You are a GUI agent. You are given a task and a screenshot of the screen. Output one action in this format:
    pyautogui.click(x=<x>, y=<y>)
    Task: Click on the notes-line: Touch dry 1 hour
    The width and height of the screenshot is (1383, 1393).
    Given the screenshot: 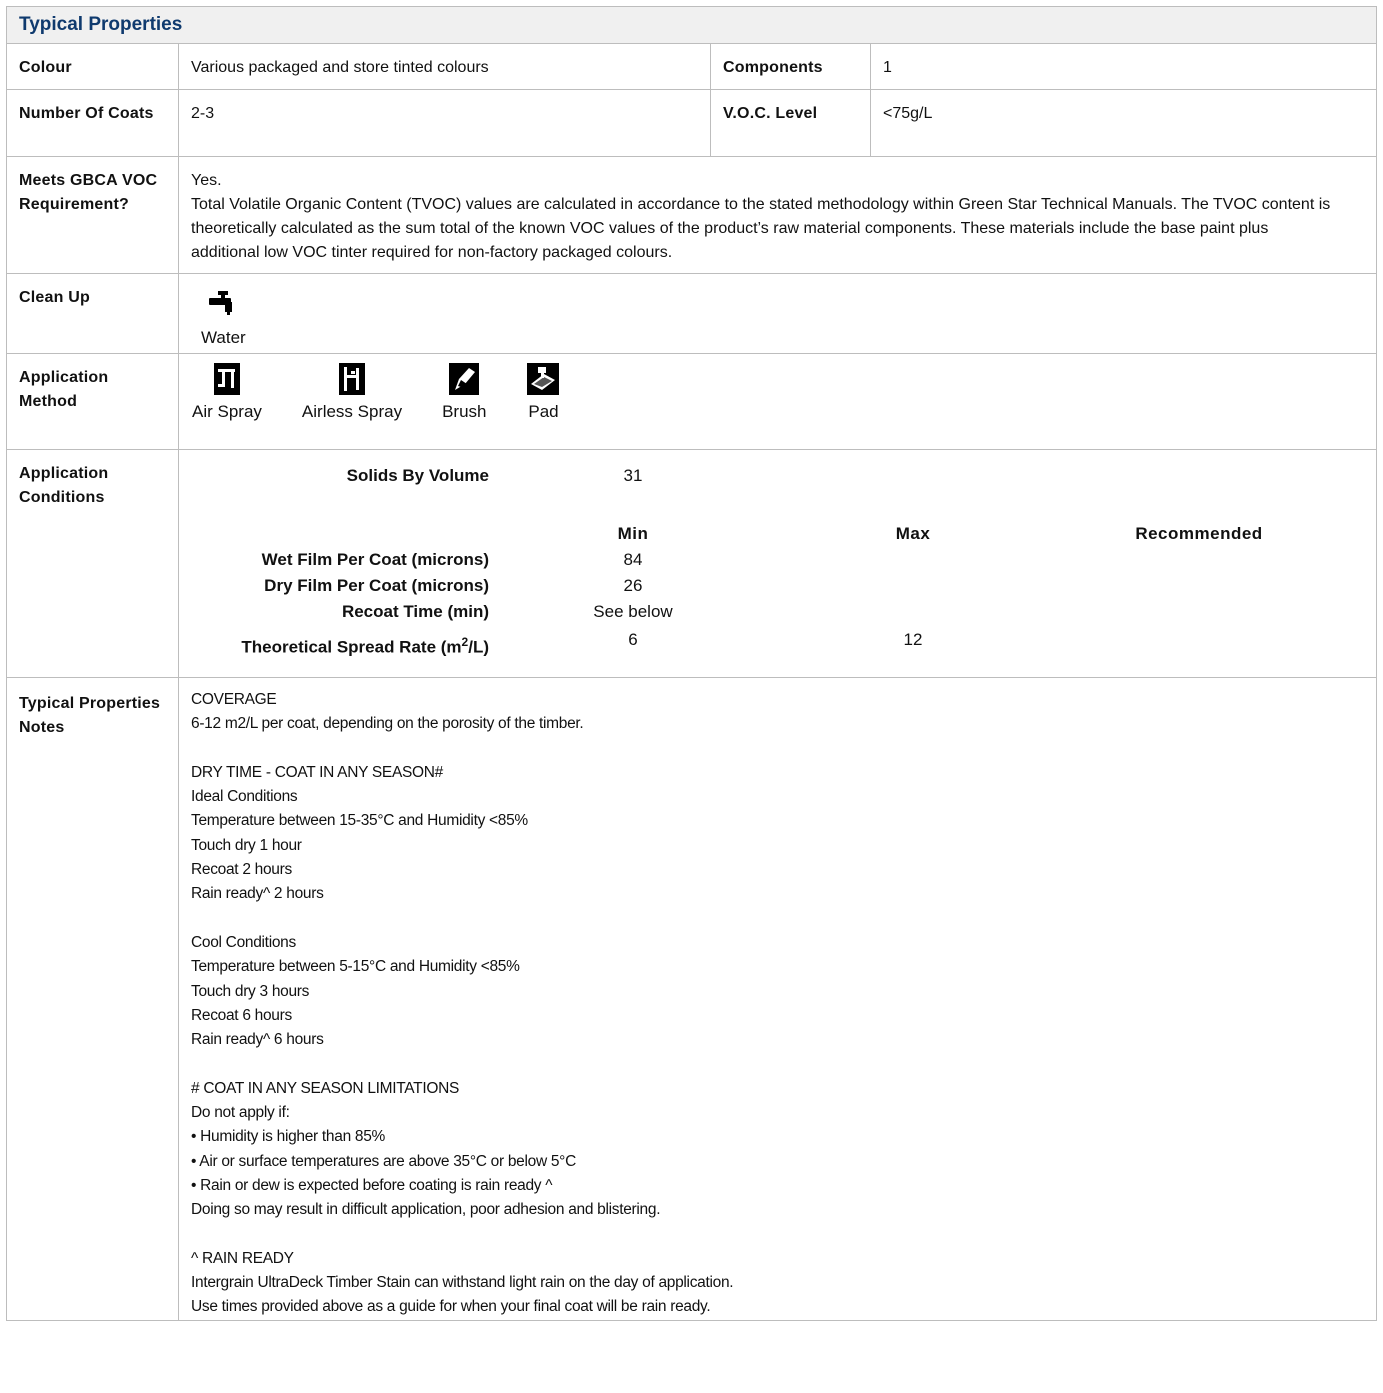 What is the action you would take?
    pyautogui.click(x=246, y=845)
    